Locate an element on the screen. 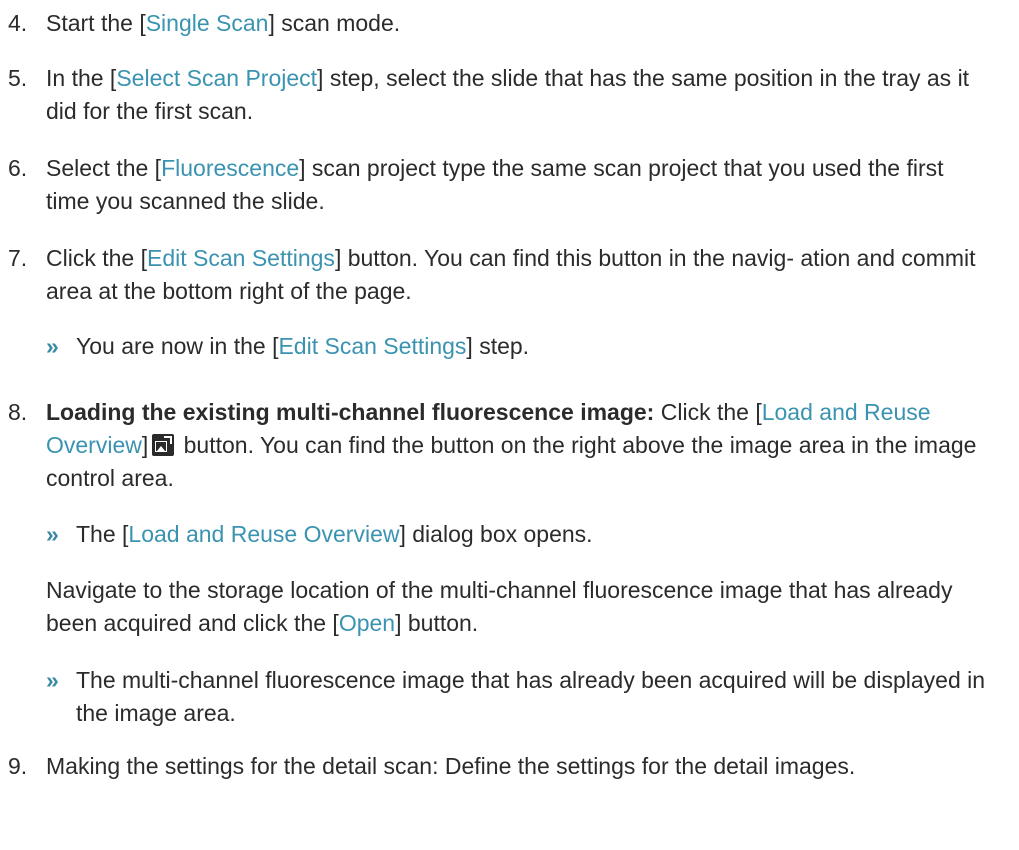 This screenshot has height=850, width=1019. load-reuse-overview-icon is located at coordinates (163, 445).